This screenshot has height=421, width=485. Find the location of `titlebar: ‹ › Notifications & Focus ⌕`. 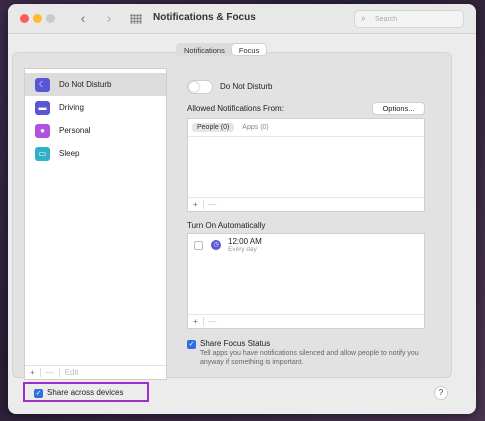

titlebar: ‹ › Notifications & Focus ⌕ is located at coordinates (242, 19).